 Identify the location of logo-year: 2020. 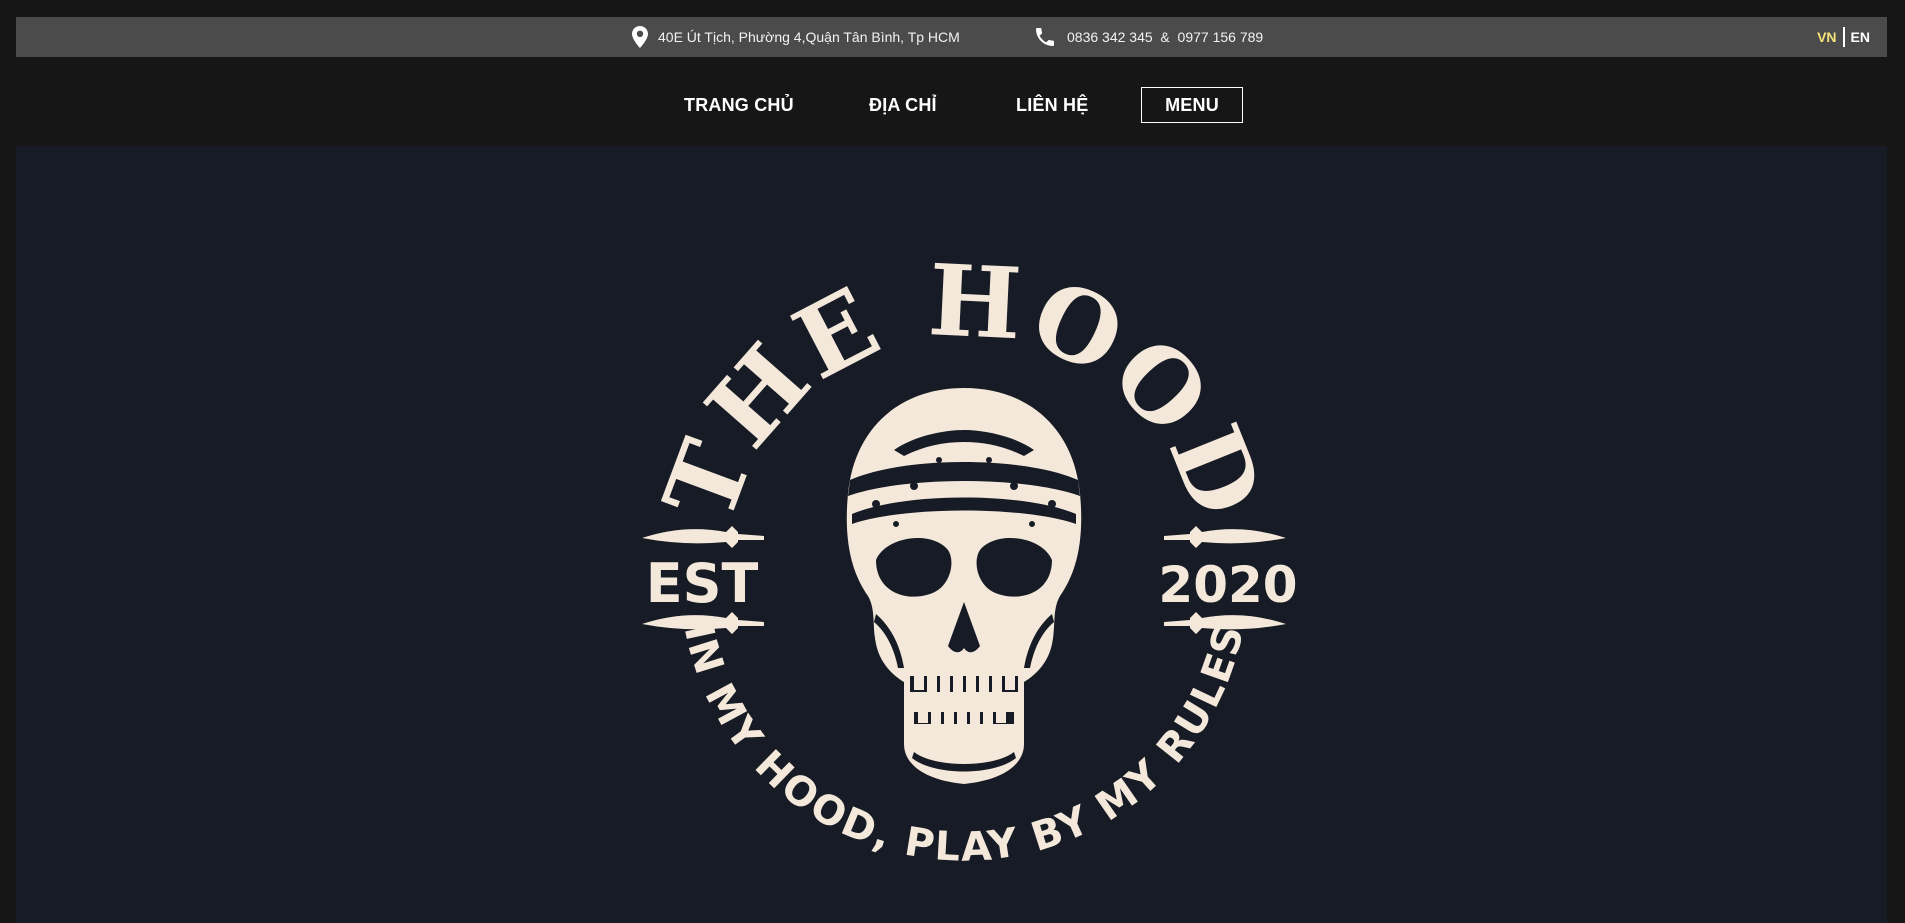
(1227, 585).